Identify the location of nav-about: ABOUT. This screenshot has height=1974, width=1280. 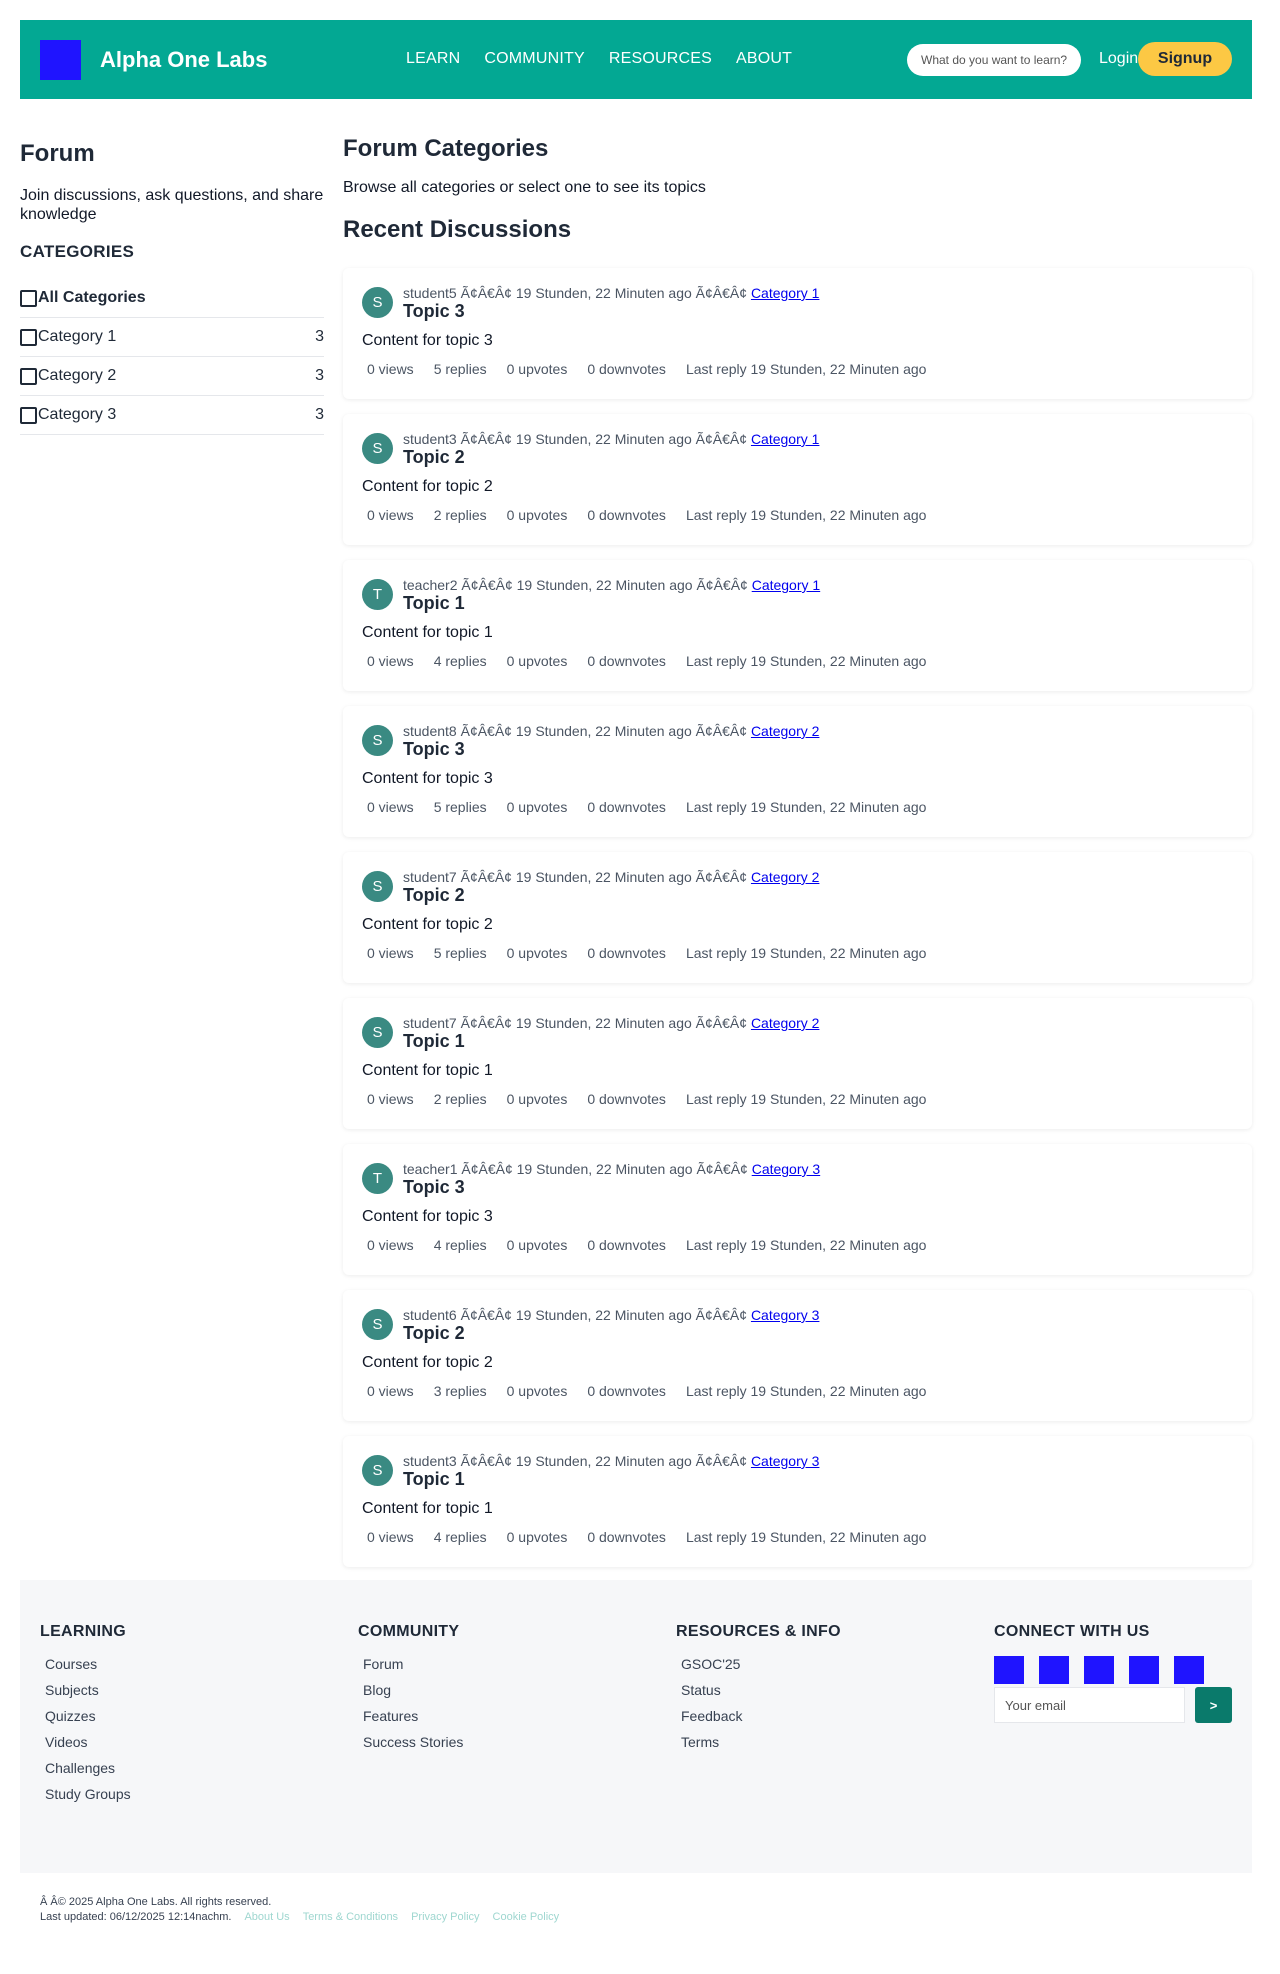
(764, 59).